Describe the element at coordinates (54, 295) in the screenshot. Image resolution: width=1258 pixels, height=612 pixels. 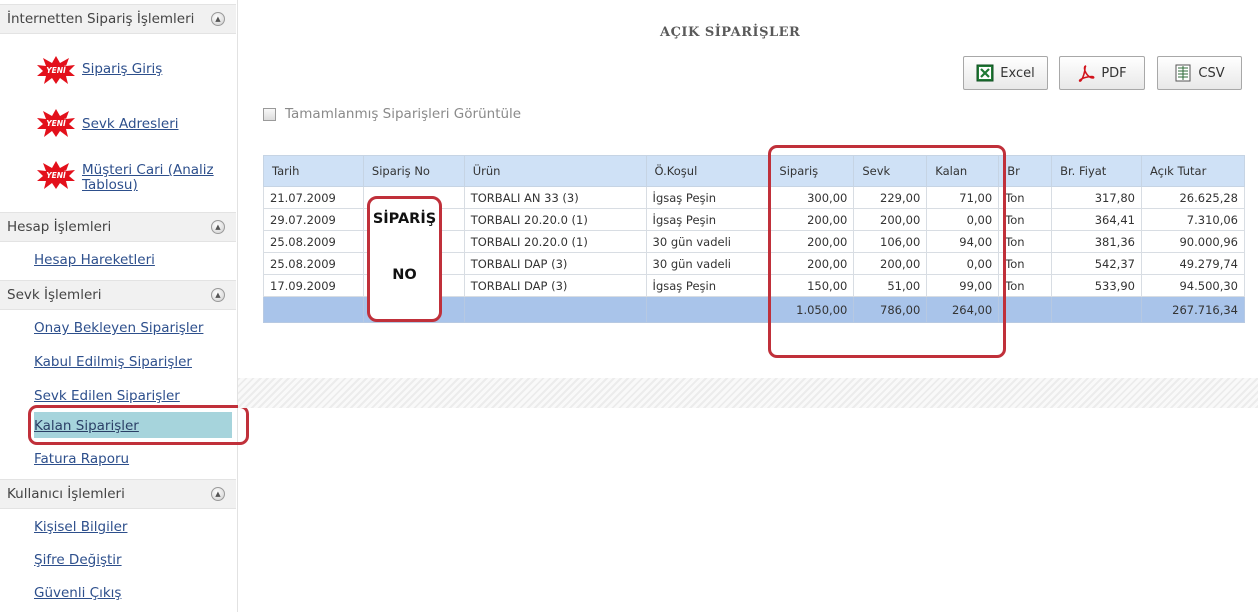
I see `section-title: Sevk İşlemleri` at that location.